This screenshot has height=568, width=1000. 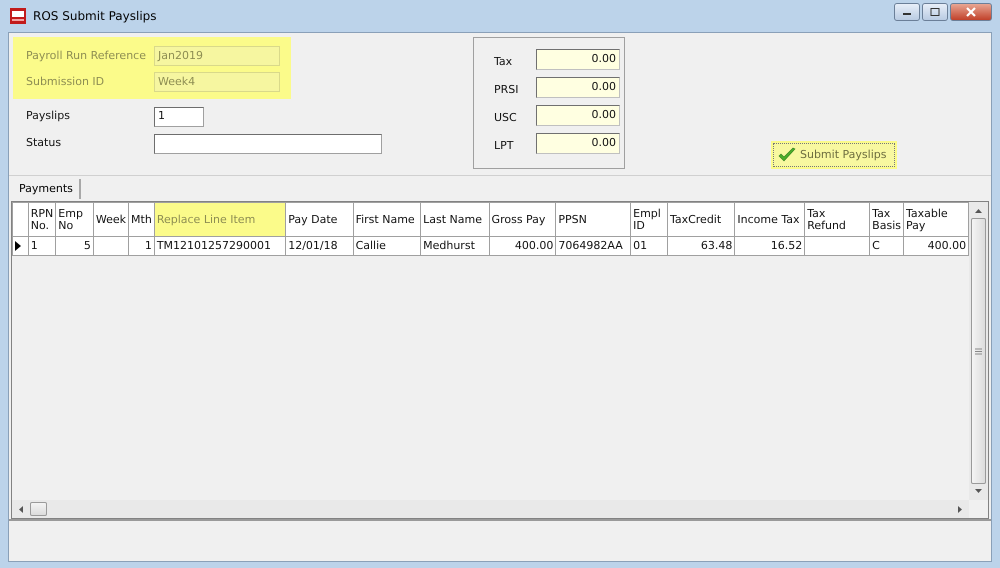 What do you see at coordinates (769, 219) in the screenshot?
I see `column-header: Income Tax` at bounding box center [769, 219].